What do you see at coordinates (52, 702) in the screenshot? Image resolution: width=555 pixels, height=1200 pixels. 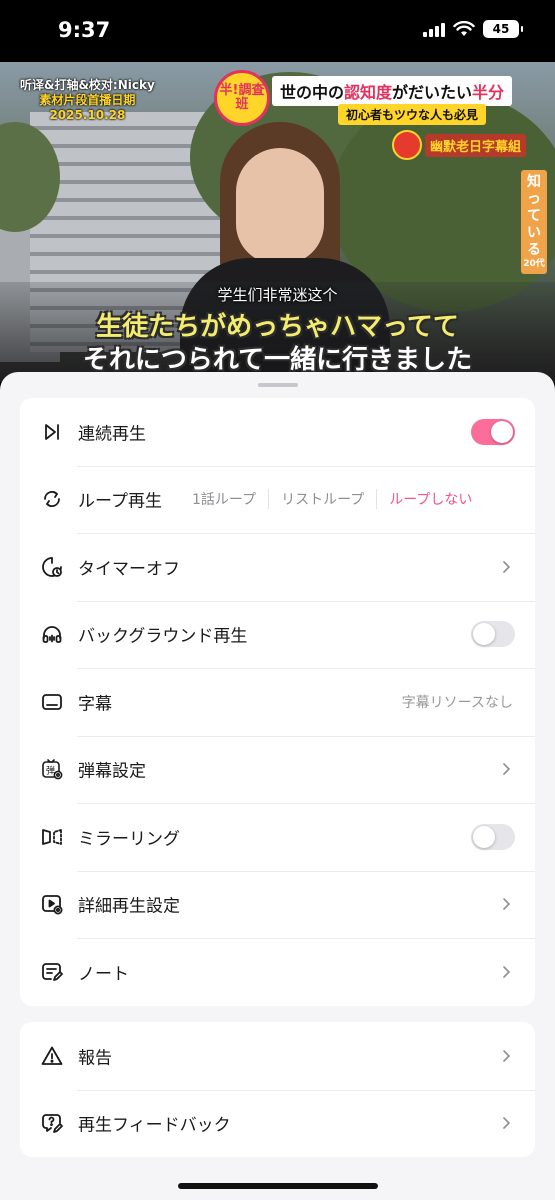 I see `subtitles-icon` at bounding box center [52, 702].